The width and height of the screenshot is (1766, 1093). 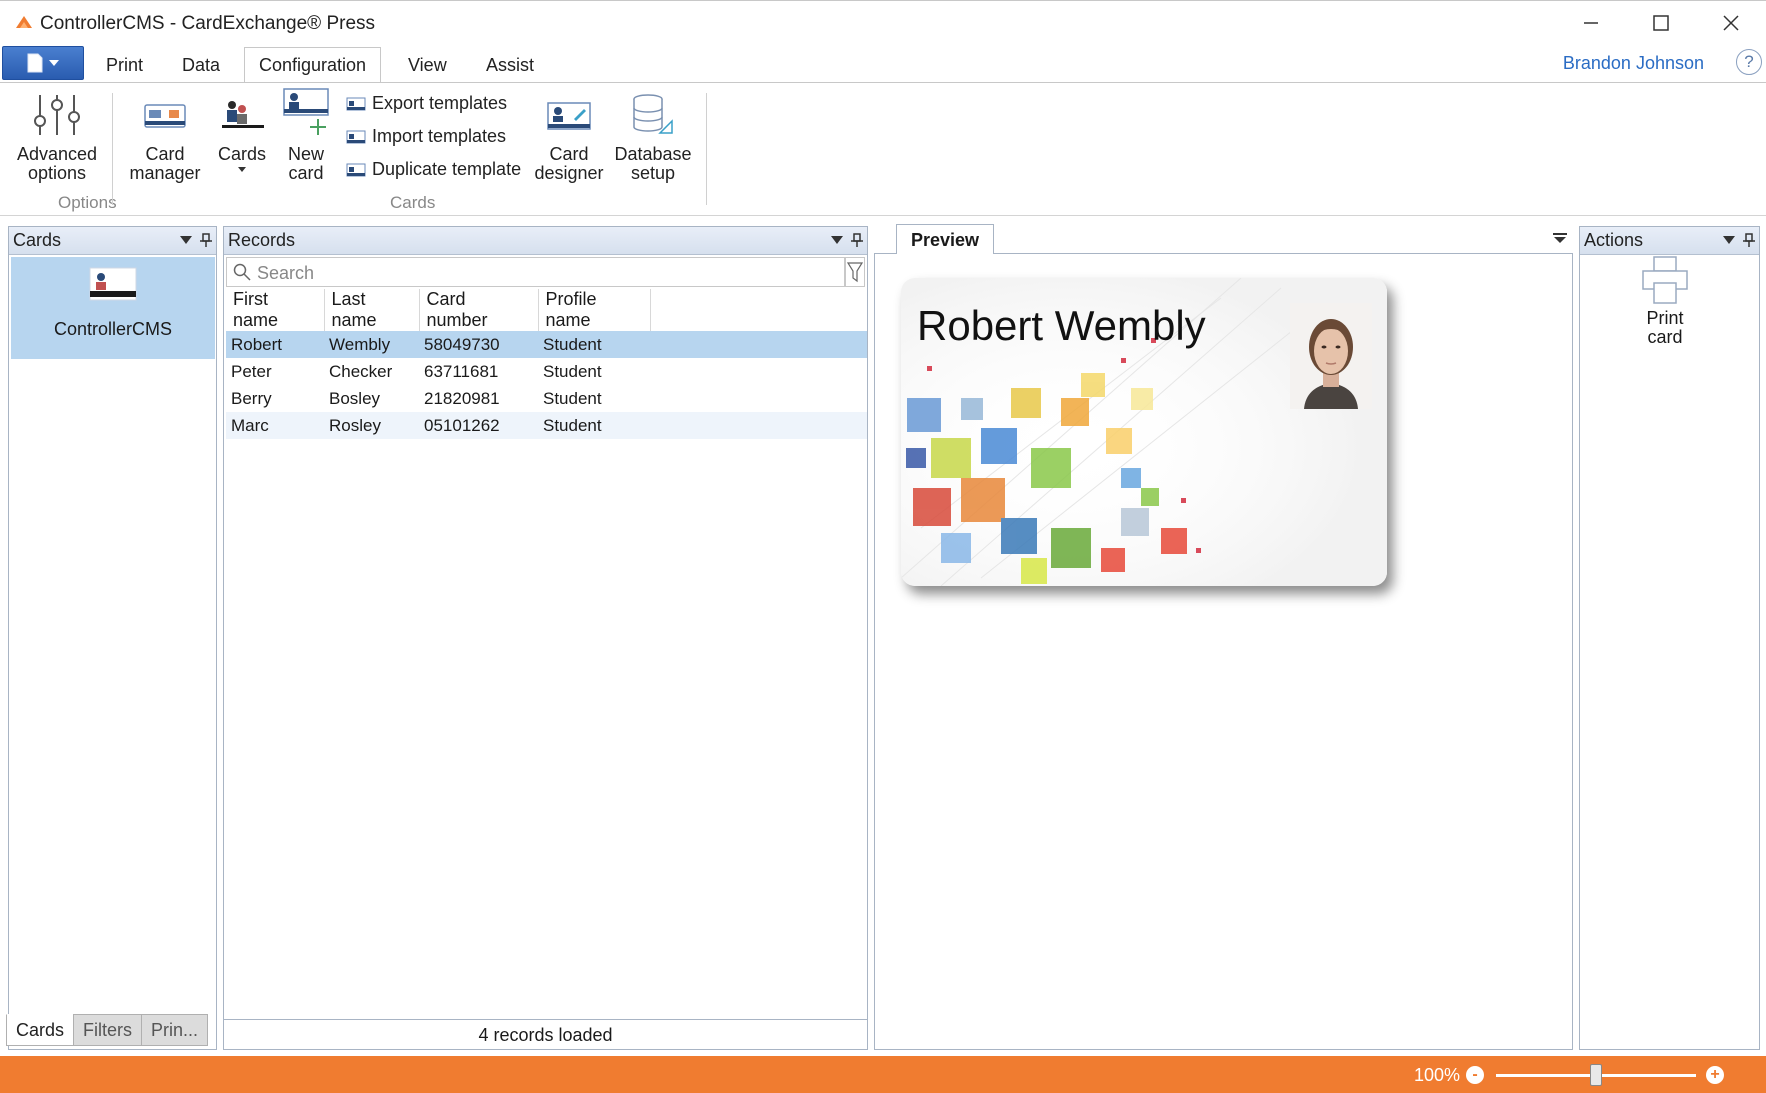 I want to click on card-manager-button: Card manager, so click(x=165, y=138).